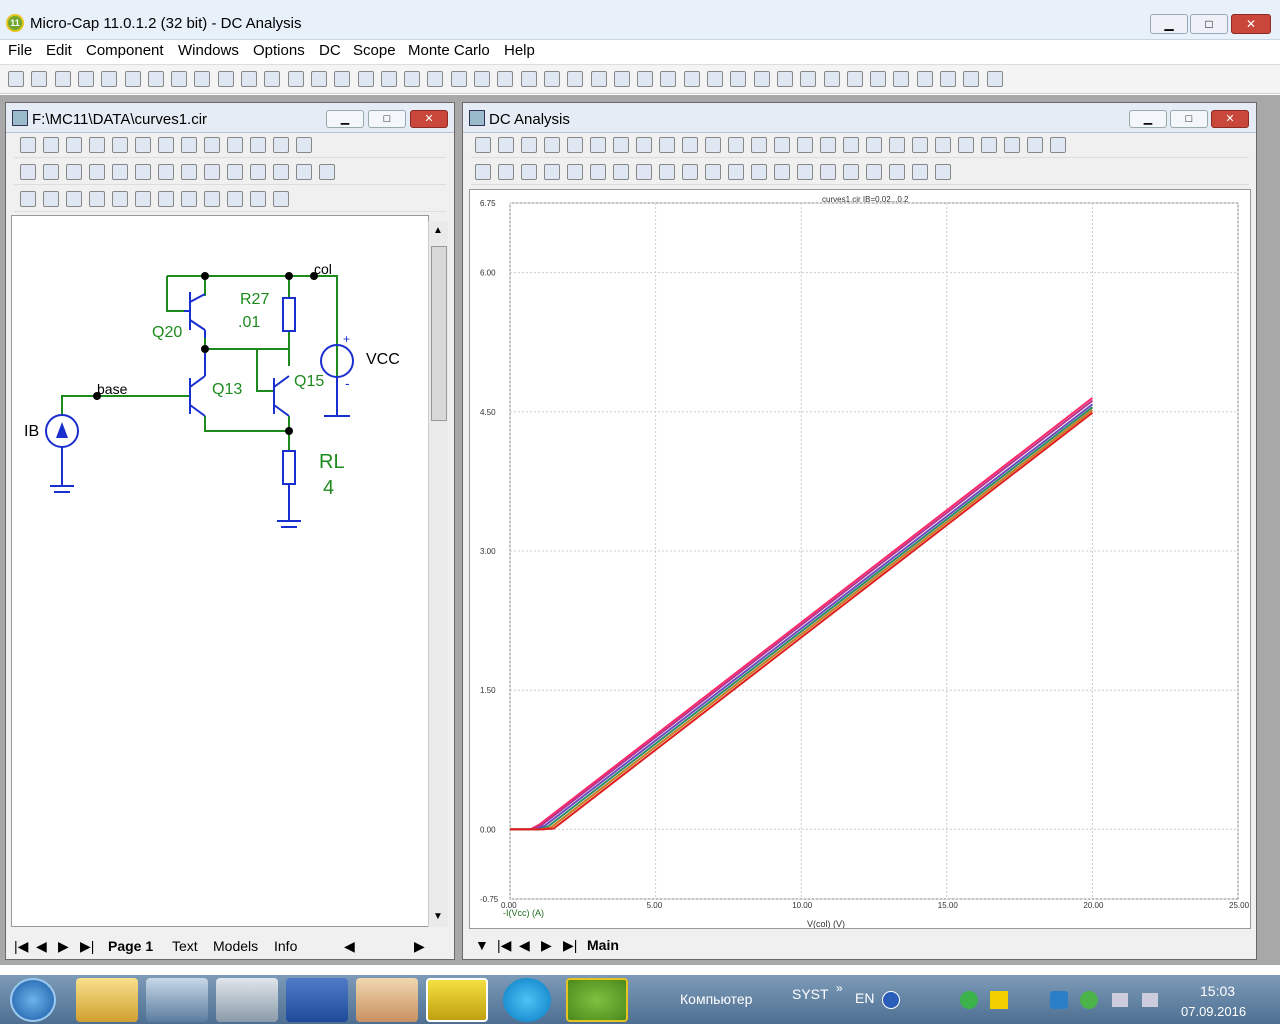 The height and width of the screenshot is (1024, 1280). What do you see at coordinates (107, 1000) in the screenshot?
I see `taskbar-explorer-icon` at bounding box center [107, 1000].